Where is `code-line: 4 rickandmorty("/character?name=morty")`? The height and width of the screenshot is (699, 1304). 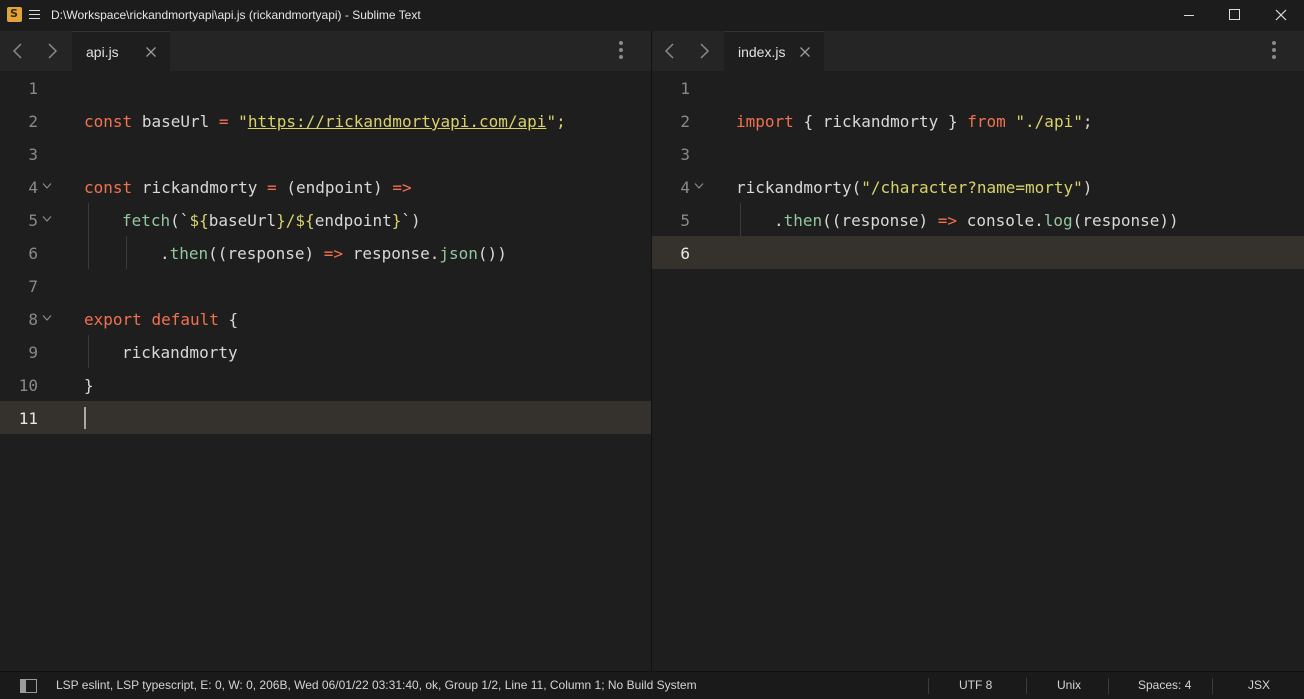 code-line: 4 rickandmorty("/character?name=morty") is located at coordinates (978, 186).